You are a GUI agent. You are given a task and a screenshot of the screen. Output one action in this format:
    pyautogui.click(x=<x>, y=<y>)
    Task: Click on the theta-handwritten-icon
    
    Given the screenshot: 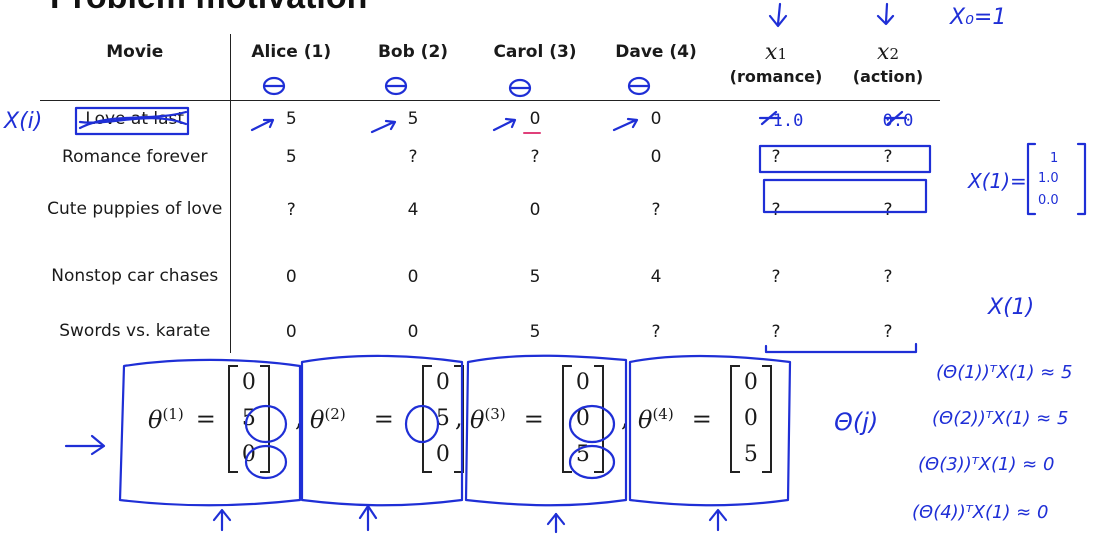 What is the action you would take?
    pyautogui.click(x=456, y=87)
    